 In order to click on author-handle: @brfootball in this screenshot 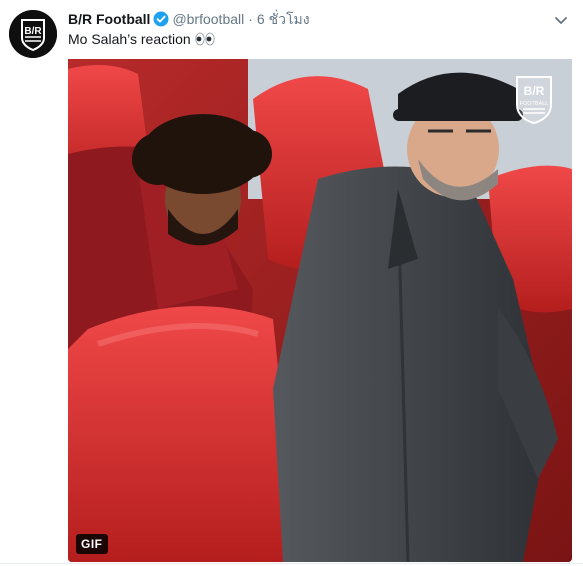, I will do `click(208, 19)`.